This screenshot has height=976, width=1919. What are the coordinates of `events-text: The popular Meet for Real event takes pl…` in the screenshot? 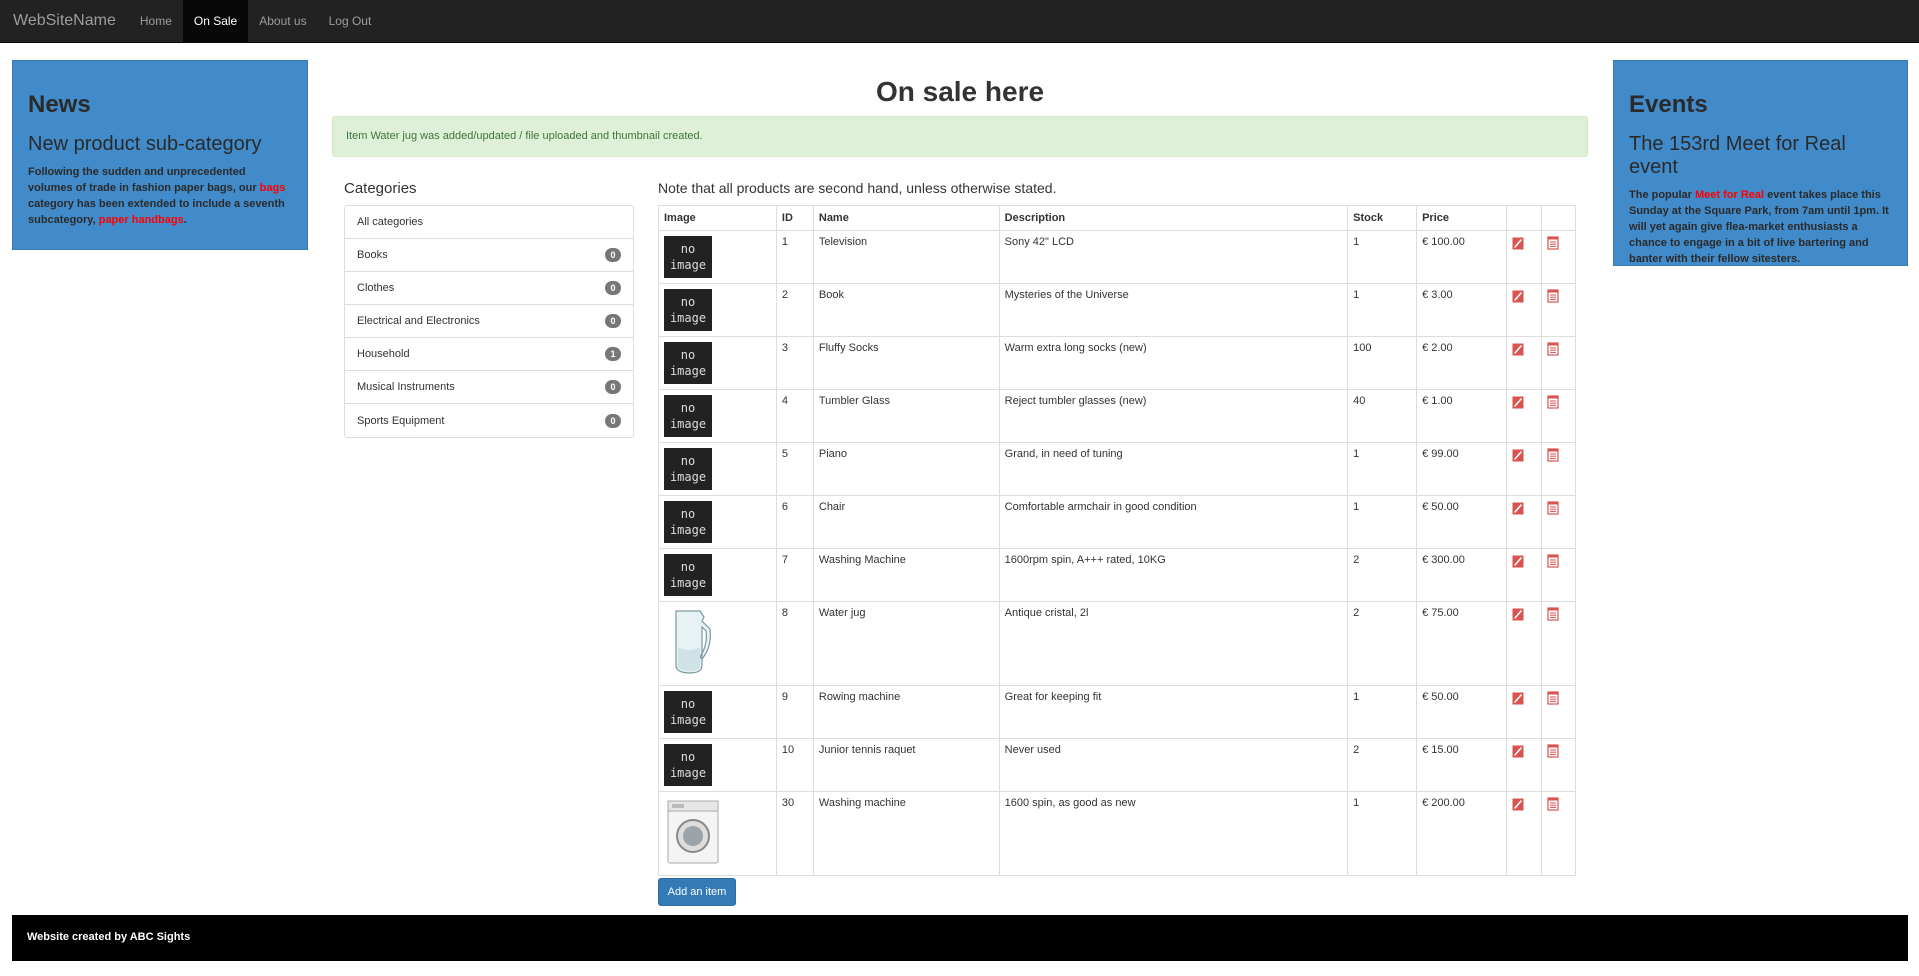 It's located at (1760, 227).